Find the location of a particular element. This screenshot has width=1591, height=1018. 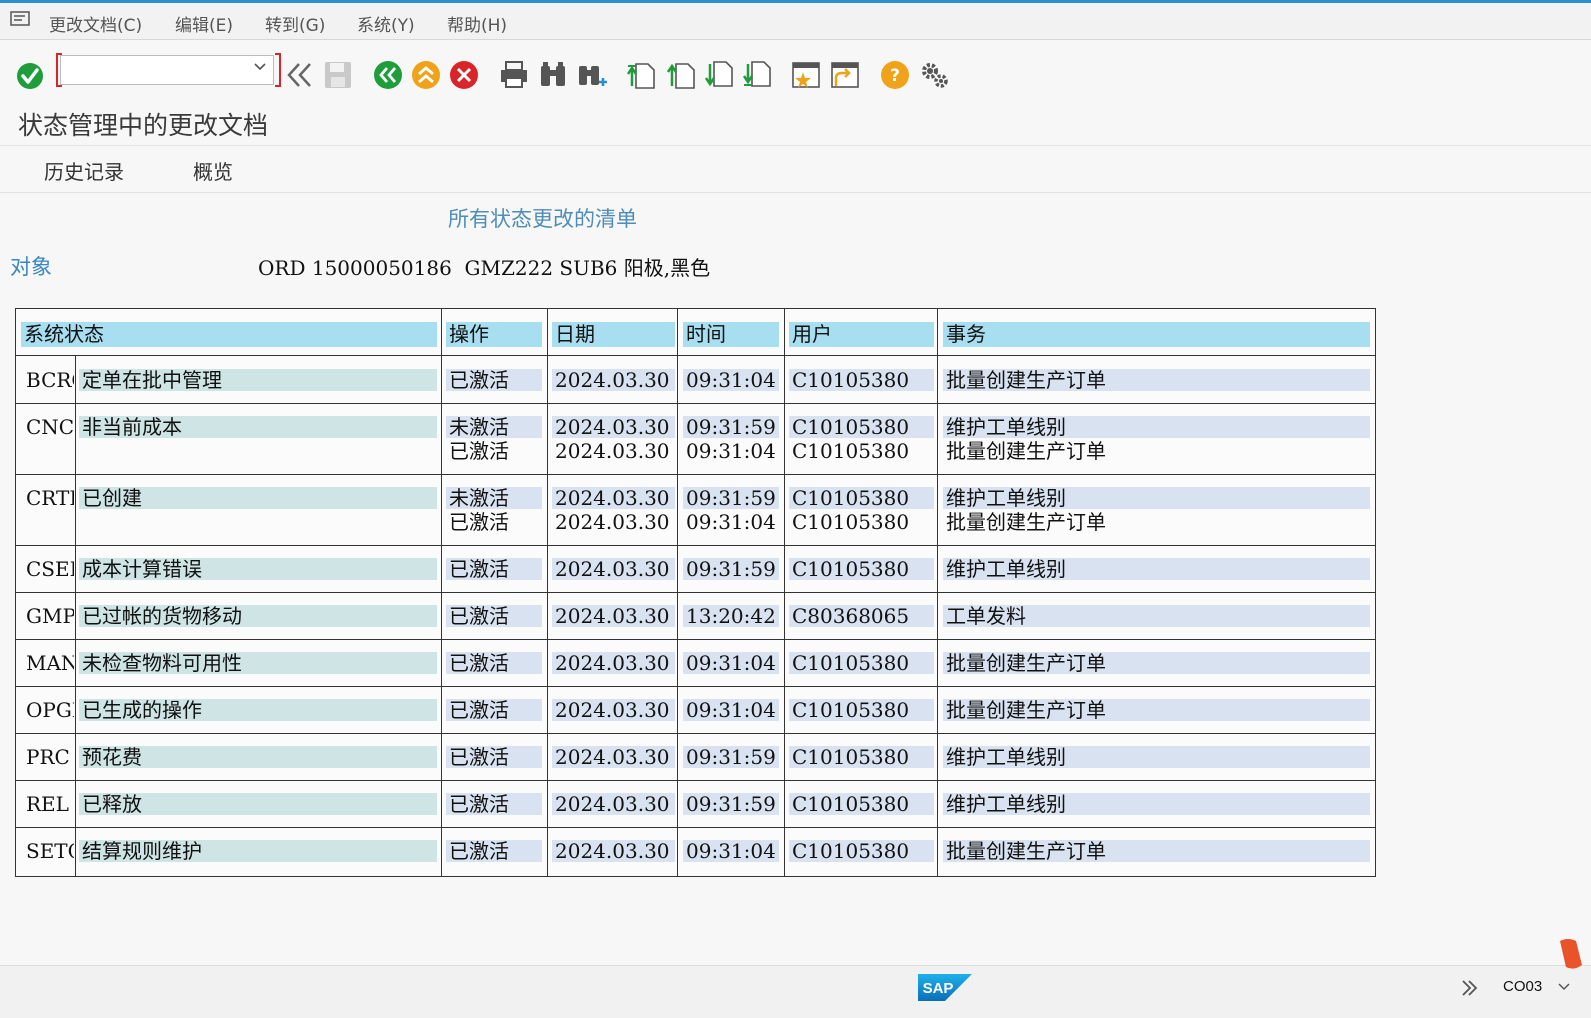

status-code-cell: GMPS is located at coordinates (47, 616).